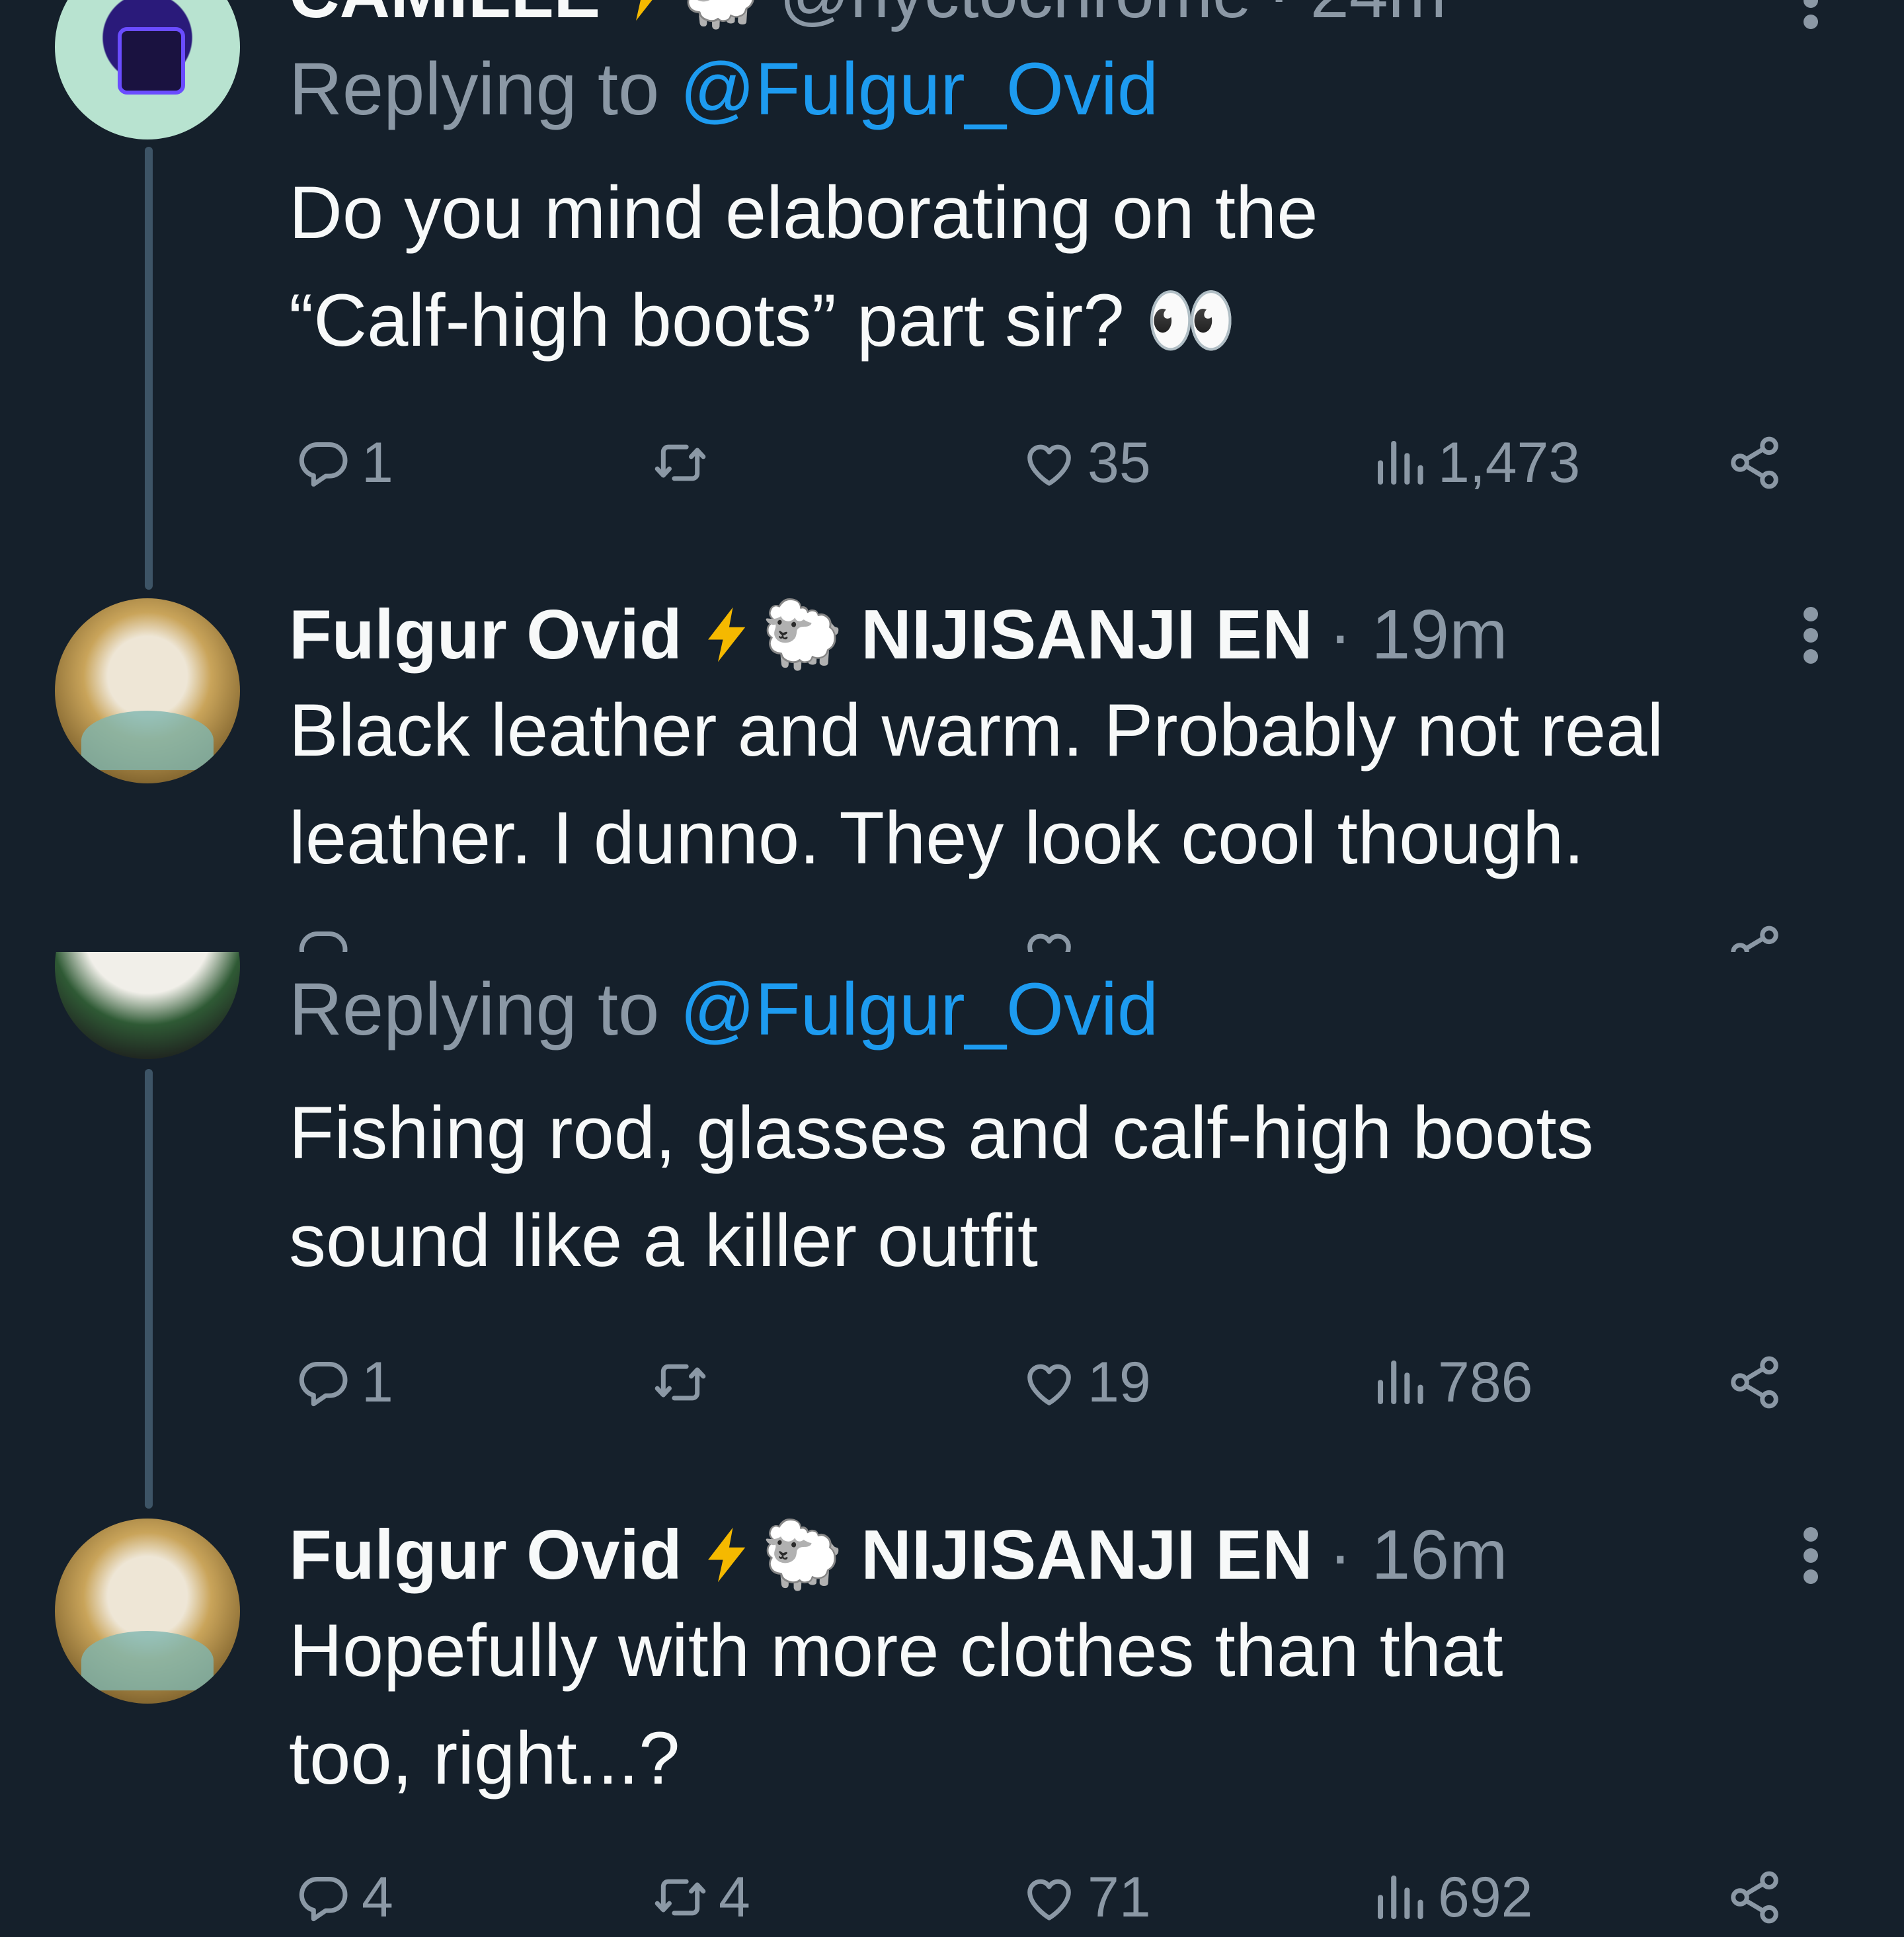 This screenshot has width=1904, height=1937. What do you see at coordinates (1485, 1897) in the screenshot?
I see `views-count: 692` at bounding box center [1485, 1897].